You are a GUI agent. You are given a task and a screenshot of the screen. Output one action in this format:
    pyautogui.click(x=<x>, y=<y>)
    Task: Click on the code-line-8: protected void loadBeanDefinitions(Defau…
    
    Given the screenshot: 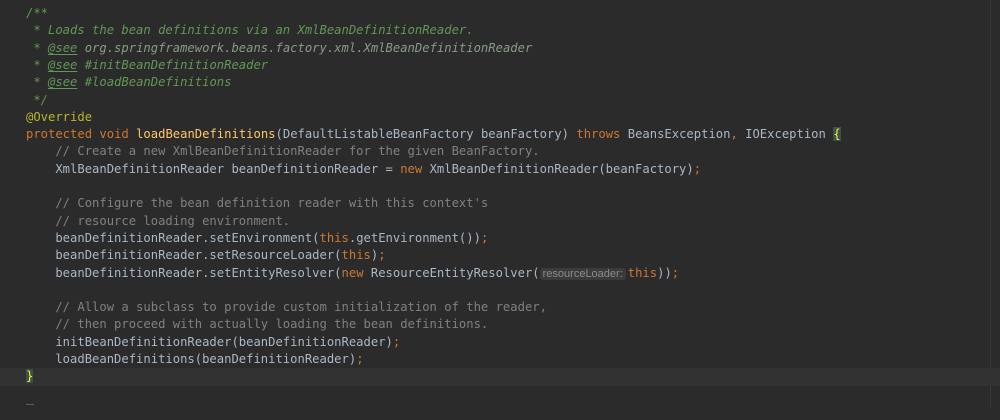 What is the action you would take?
    pyautogui.click(x=500, y=134)
    